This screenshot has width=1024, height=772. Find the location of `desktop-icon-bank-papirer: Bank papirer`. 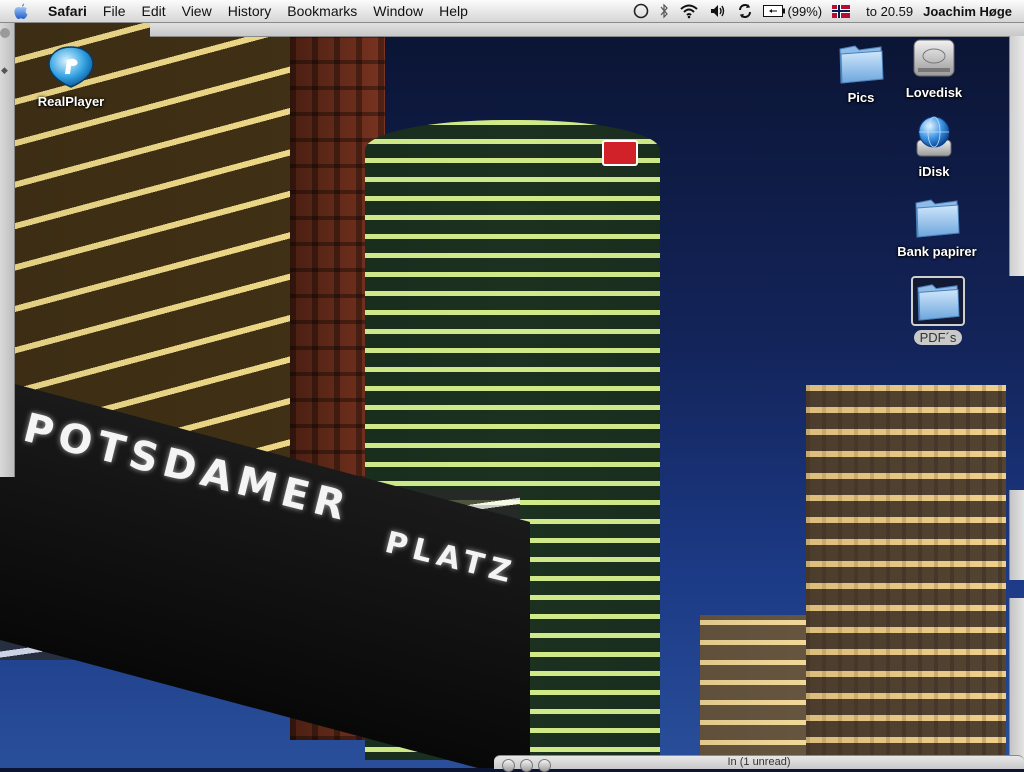

desktop-icon-bank-papirer: Bank papirer is located at coordinates (937, 227).